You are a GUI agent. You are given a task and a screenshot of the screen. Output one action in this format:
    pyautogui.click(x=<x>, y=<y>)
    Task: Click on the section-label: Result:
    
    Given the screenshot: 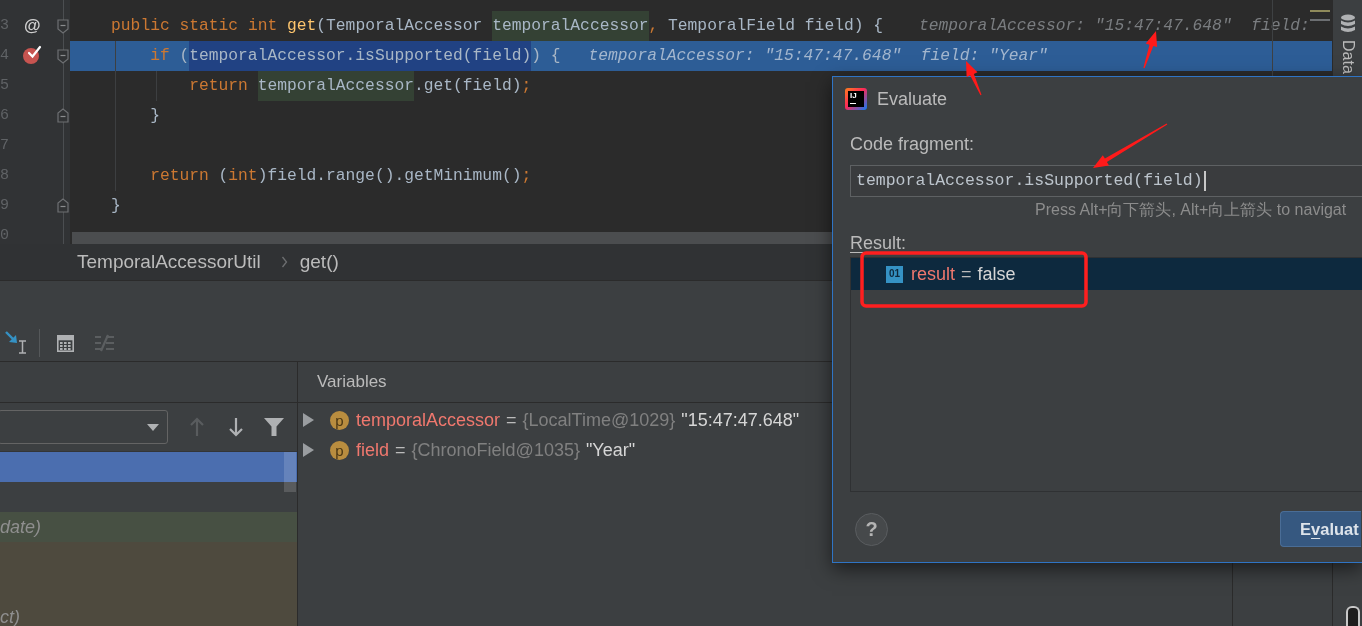 What is the action you would take?
    pyautogui.click(x=878, y=243)
    